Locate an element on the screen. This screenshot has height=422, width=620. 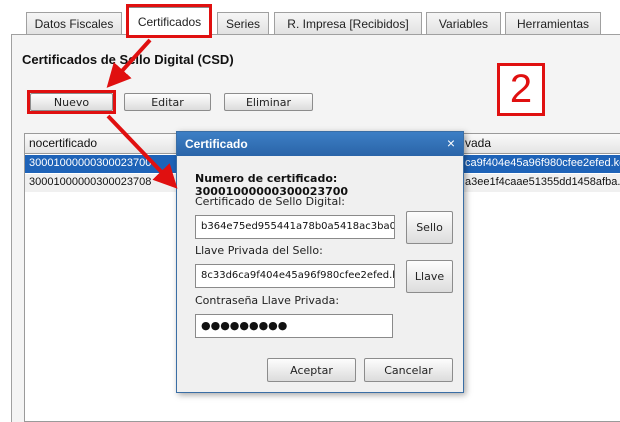
password-field: ●●●●●●●●● is located at coordinates (294, 326).